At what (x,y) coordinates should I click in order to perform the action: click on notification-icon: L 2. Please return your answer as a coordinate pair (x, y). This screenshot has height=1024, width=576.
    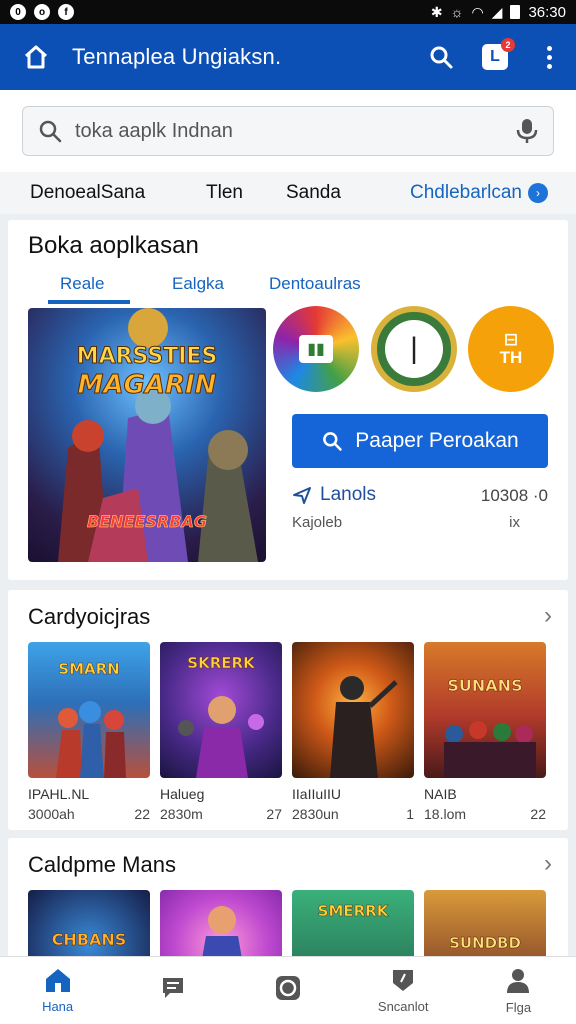
    Looking at the image, I should click on (498, 54).